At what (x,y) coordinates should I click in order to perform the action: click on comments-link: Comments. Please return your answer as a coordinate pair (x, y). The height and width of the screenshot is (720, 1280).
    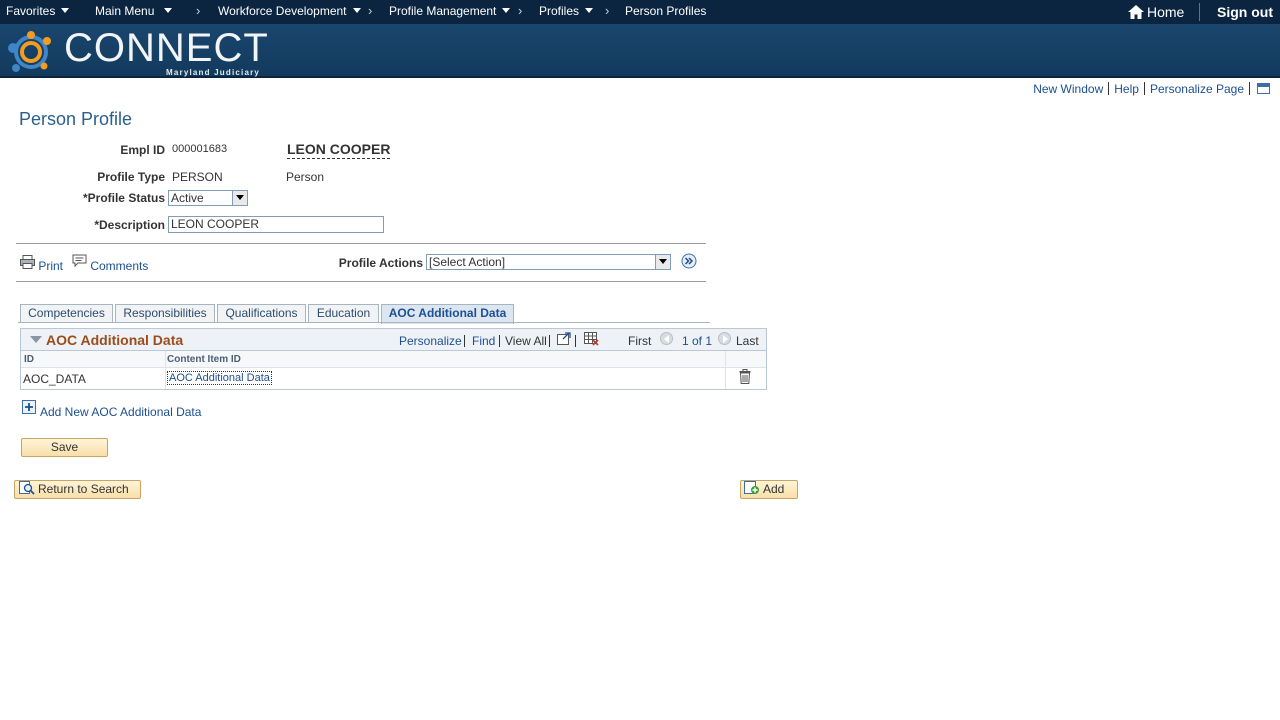
    Looking at the image, I should click on (110, 263).